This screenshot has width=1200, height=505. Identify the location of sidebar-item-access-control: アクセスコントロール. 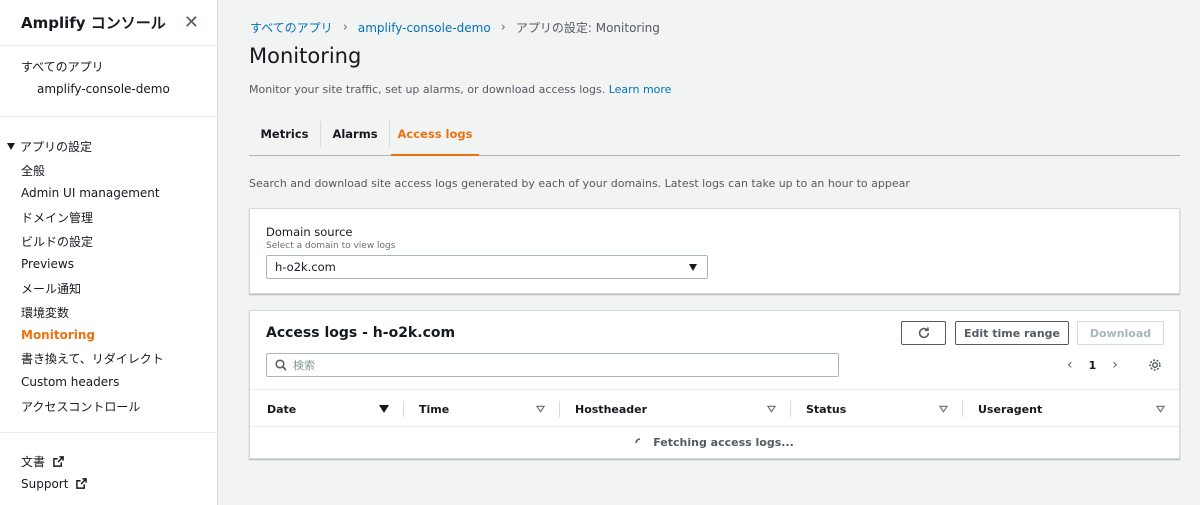
(80, 406).